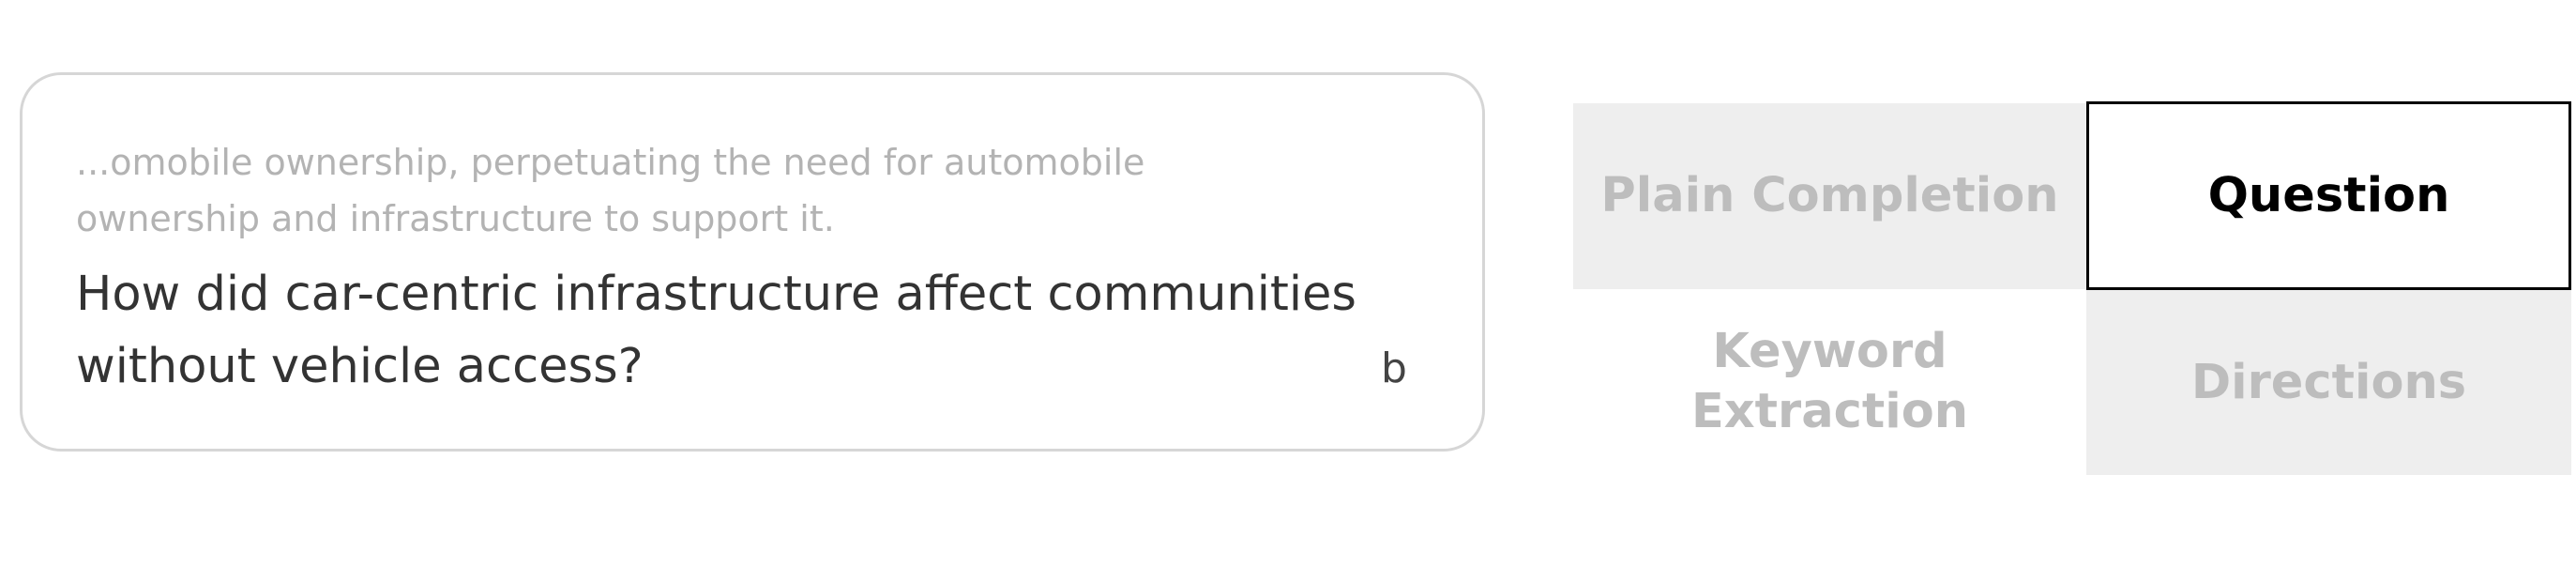  Describe the element at coordinates (1829, 196) in the screenshot. I see `mode-option-plain-completion: Plain Completion` at that location.